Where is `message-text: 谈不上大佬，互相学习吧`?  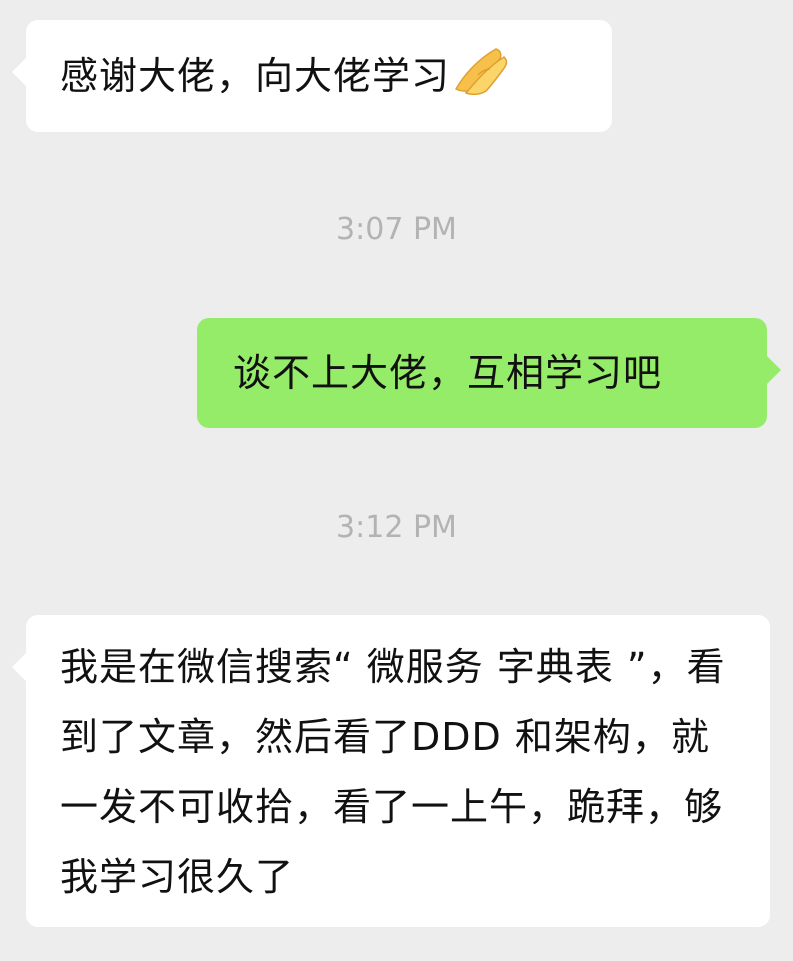
message-text: 谈不上大佬，互相学习吧 is located at coordinates (448, 373).